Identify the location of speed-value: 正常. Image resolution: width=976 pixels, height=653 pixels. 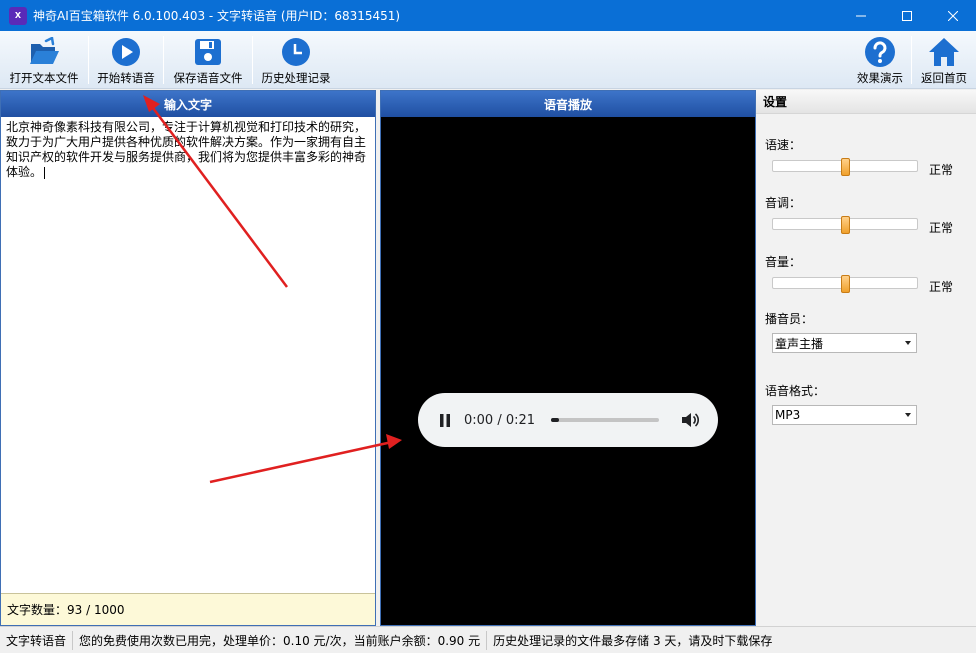
(941, 170).